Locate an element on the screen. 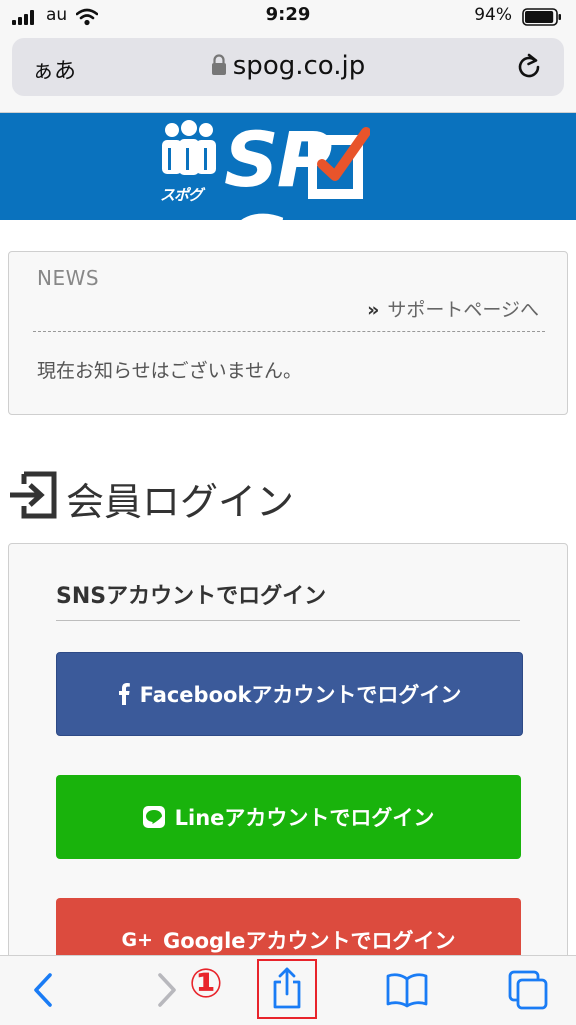  sns-login-divider is located at coordinates (288, 620).